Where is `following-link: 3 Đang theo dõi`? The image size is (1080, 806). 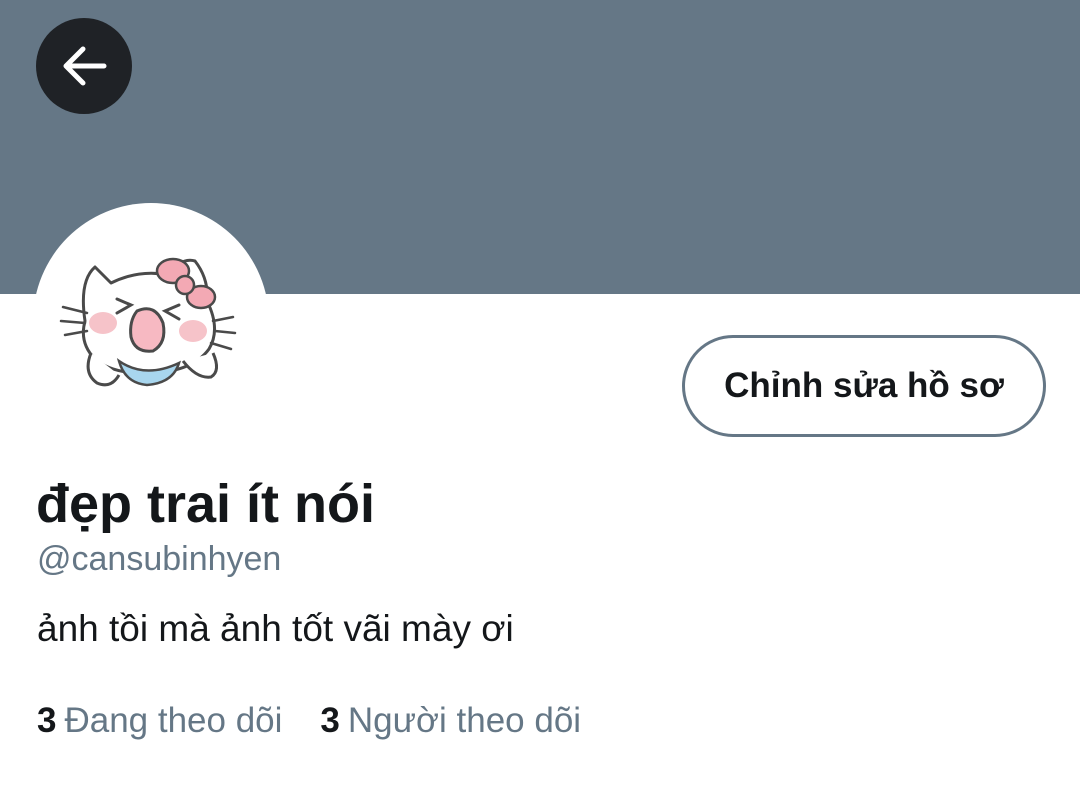
following-link: 3 Đang theo dõi is located at coordinates (159, 721).